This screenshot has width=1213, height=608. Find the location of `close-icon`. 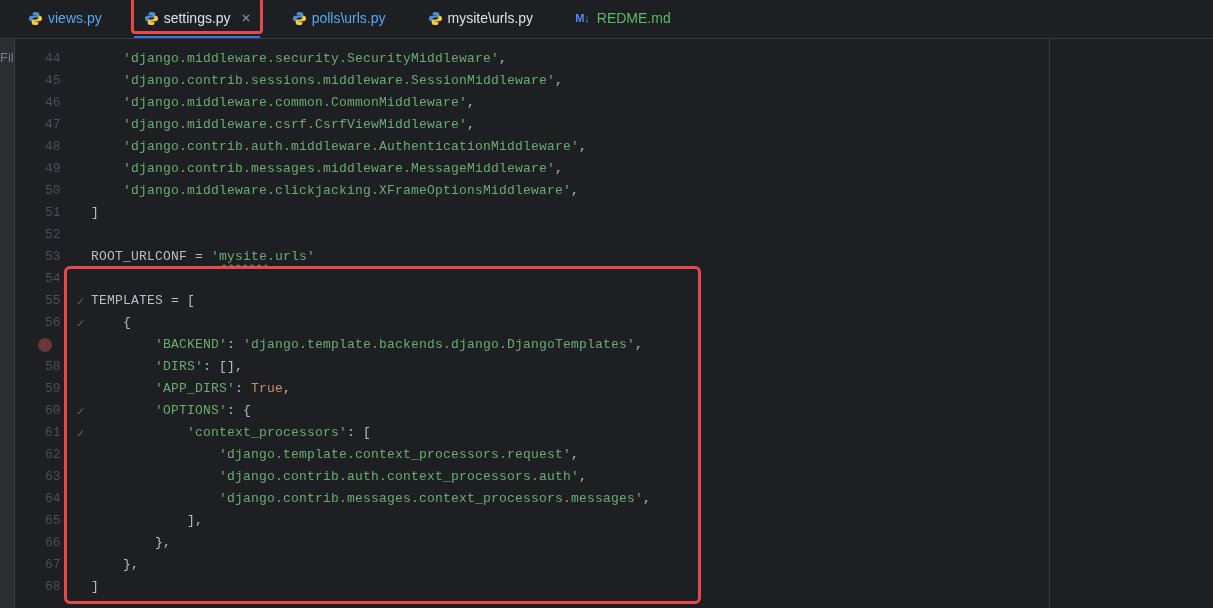

close-icon is located at coordinates (245, 18).